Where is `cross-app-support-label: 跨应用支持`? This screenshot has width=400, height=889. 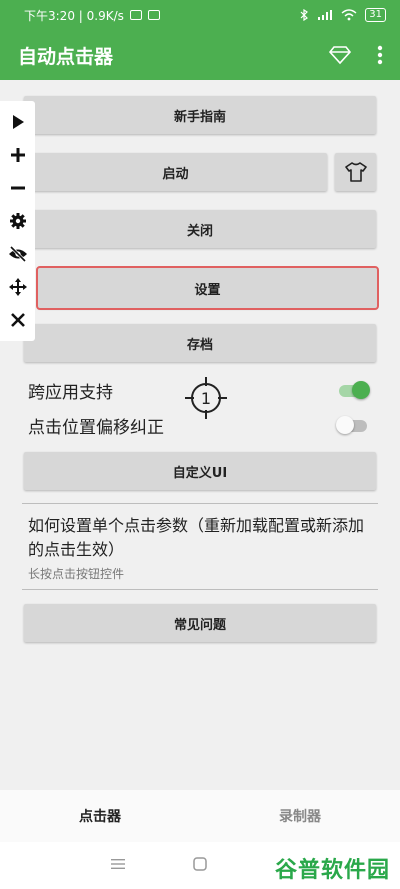 cross-app-support-label: 跨应用支持 is located at coordinates (70, 392).